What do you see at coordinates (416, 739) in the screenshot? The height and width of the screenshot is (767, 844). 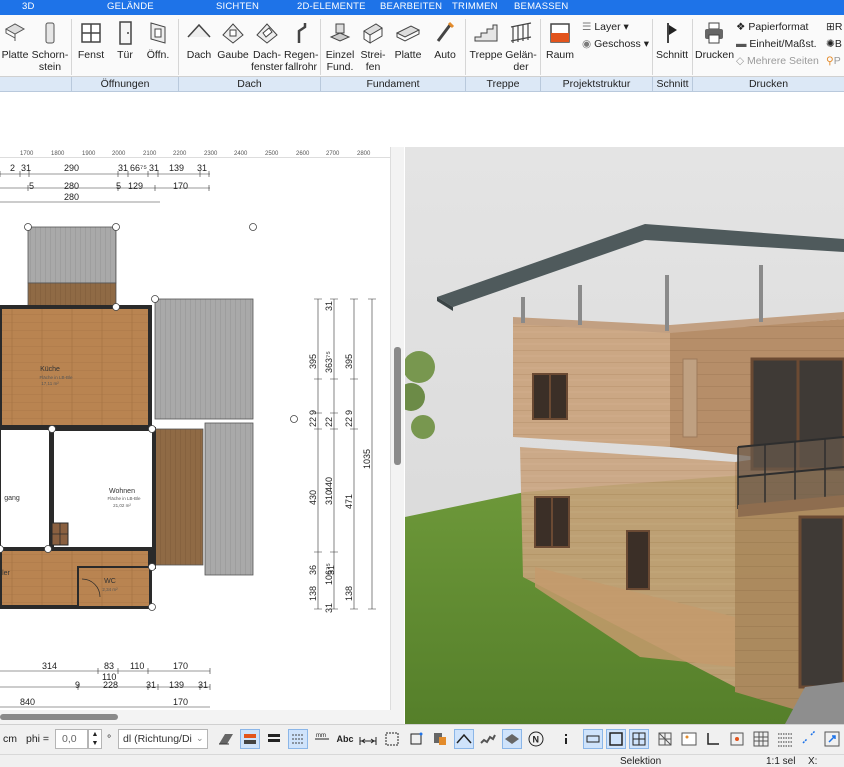 I see `snap-point-icon` at bounding box center [416, 739].